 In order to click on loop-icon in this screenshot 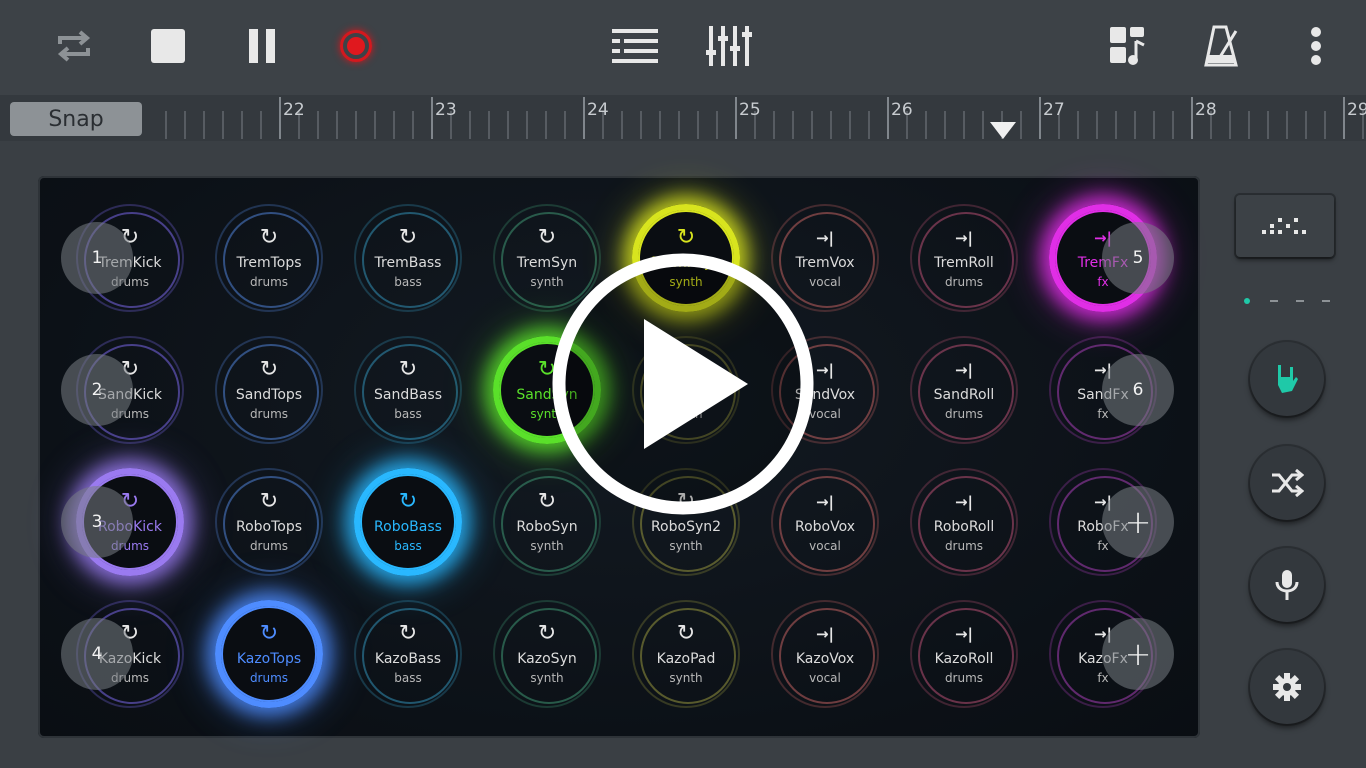, I will do `click(74, 46)`.